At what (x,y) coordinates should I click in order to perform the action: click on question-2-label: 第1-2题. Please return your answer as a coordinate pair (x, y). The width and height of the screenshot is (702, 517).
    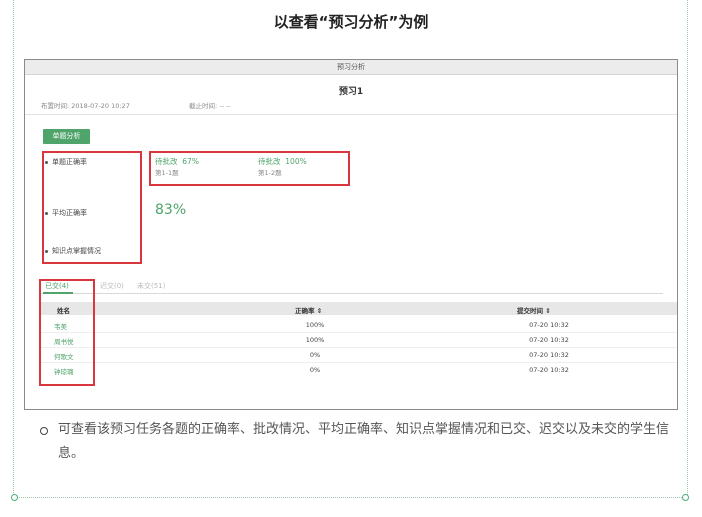
    Looking at the image, I should click on (270, 173).